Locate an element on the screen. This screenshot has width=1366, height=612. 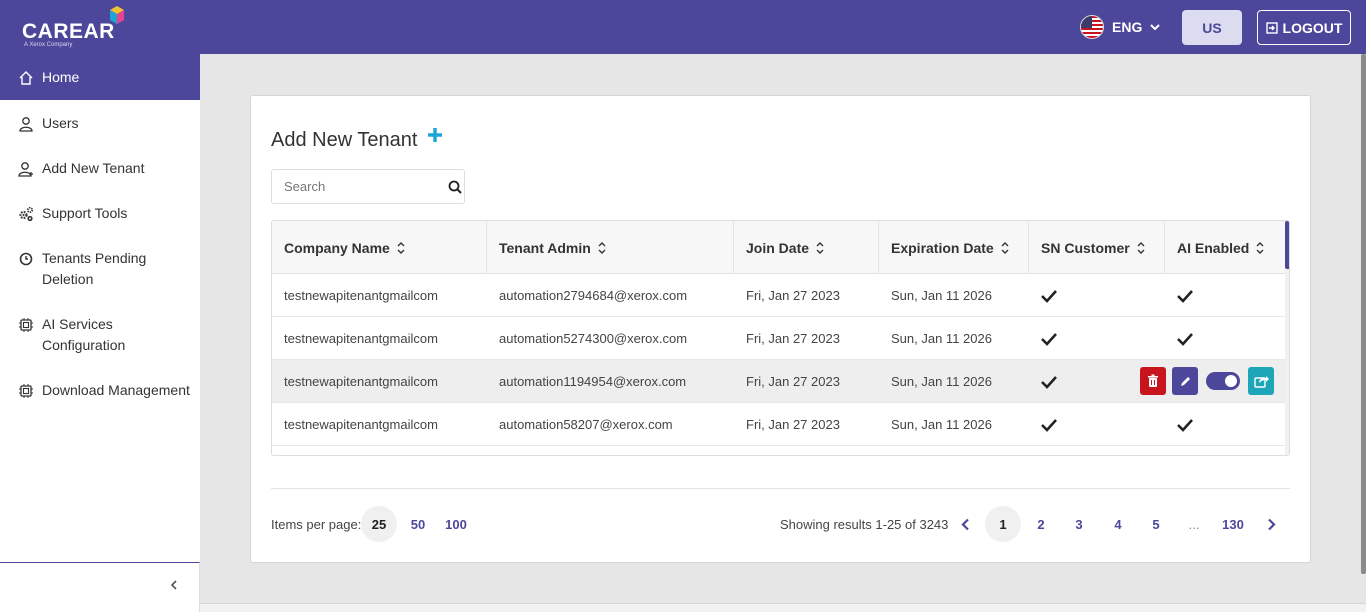
sidebar-item-ai-services-configuration: AI Services Configuration is located at coordinates (100, 336).